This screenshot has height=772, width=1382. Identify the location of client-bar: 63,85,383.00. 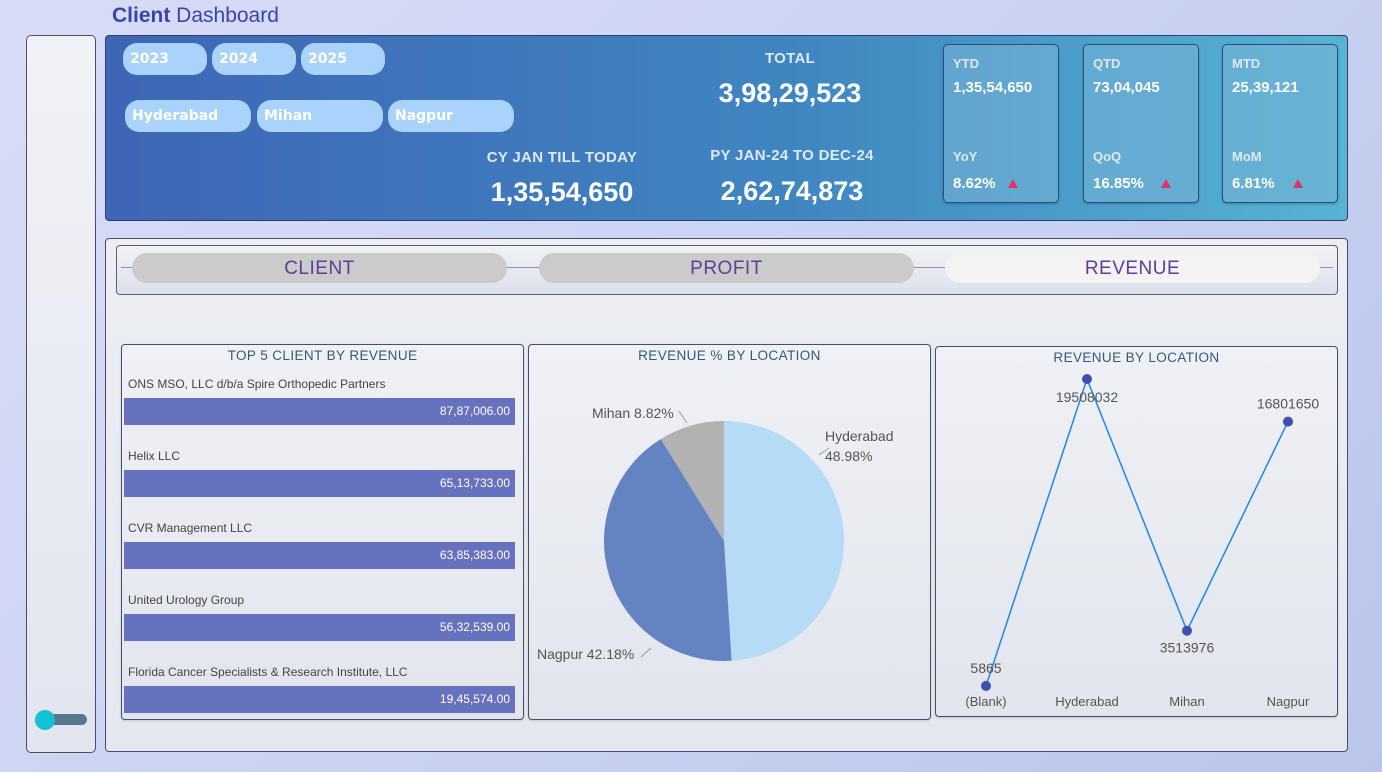
(319, 555).